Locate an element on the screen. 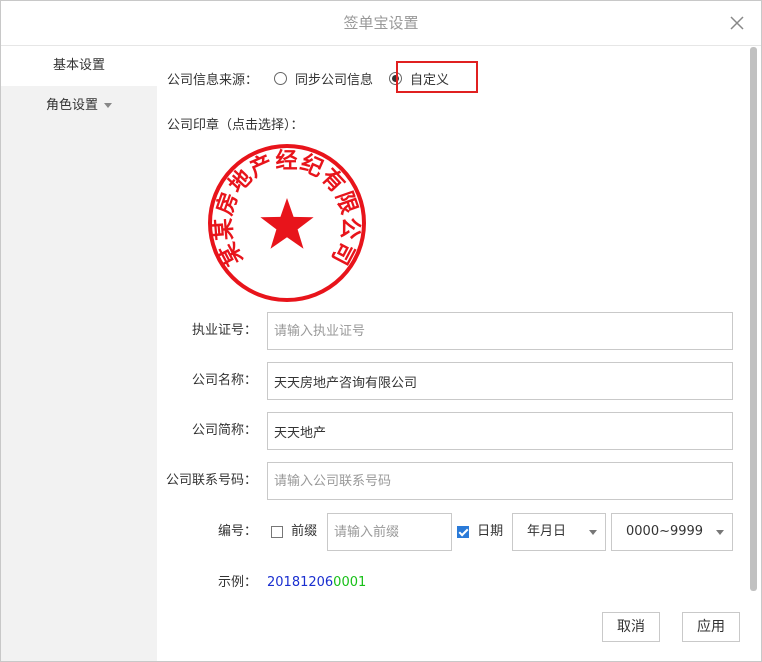 The width and height of the screenshot is (762, 662). radio-sync-company-info is located at coordinates (281, 78).